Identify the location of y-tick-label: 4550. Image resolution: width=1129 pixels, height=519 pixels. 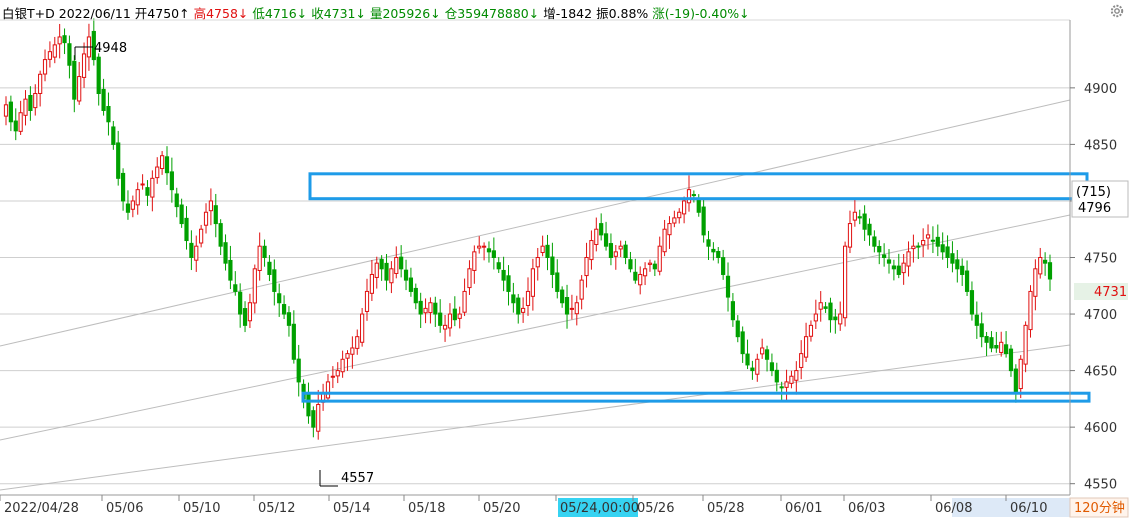
(1100, 485).